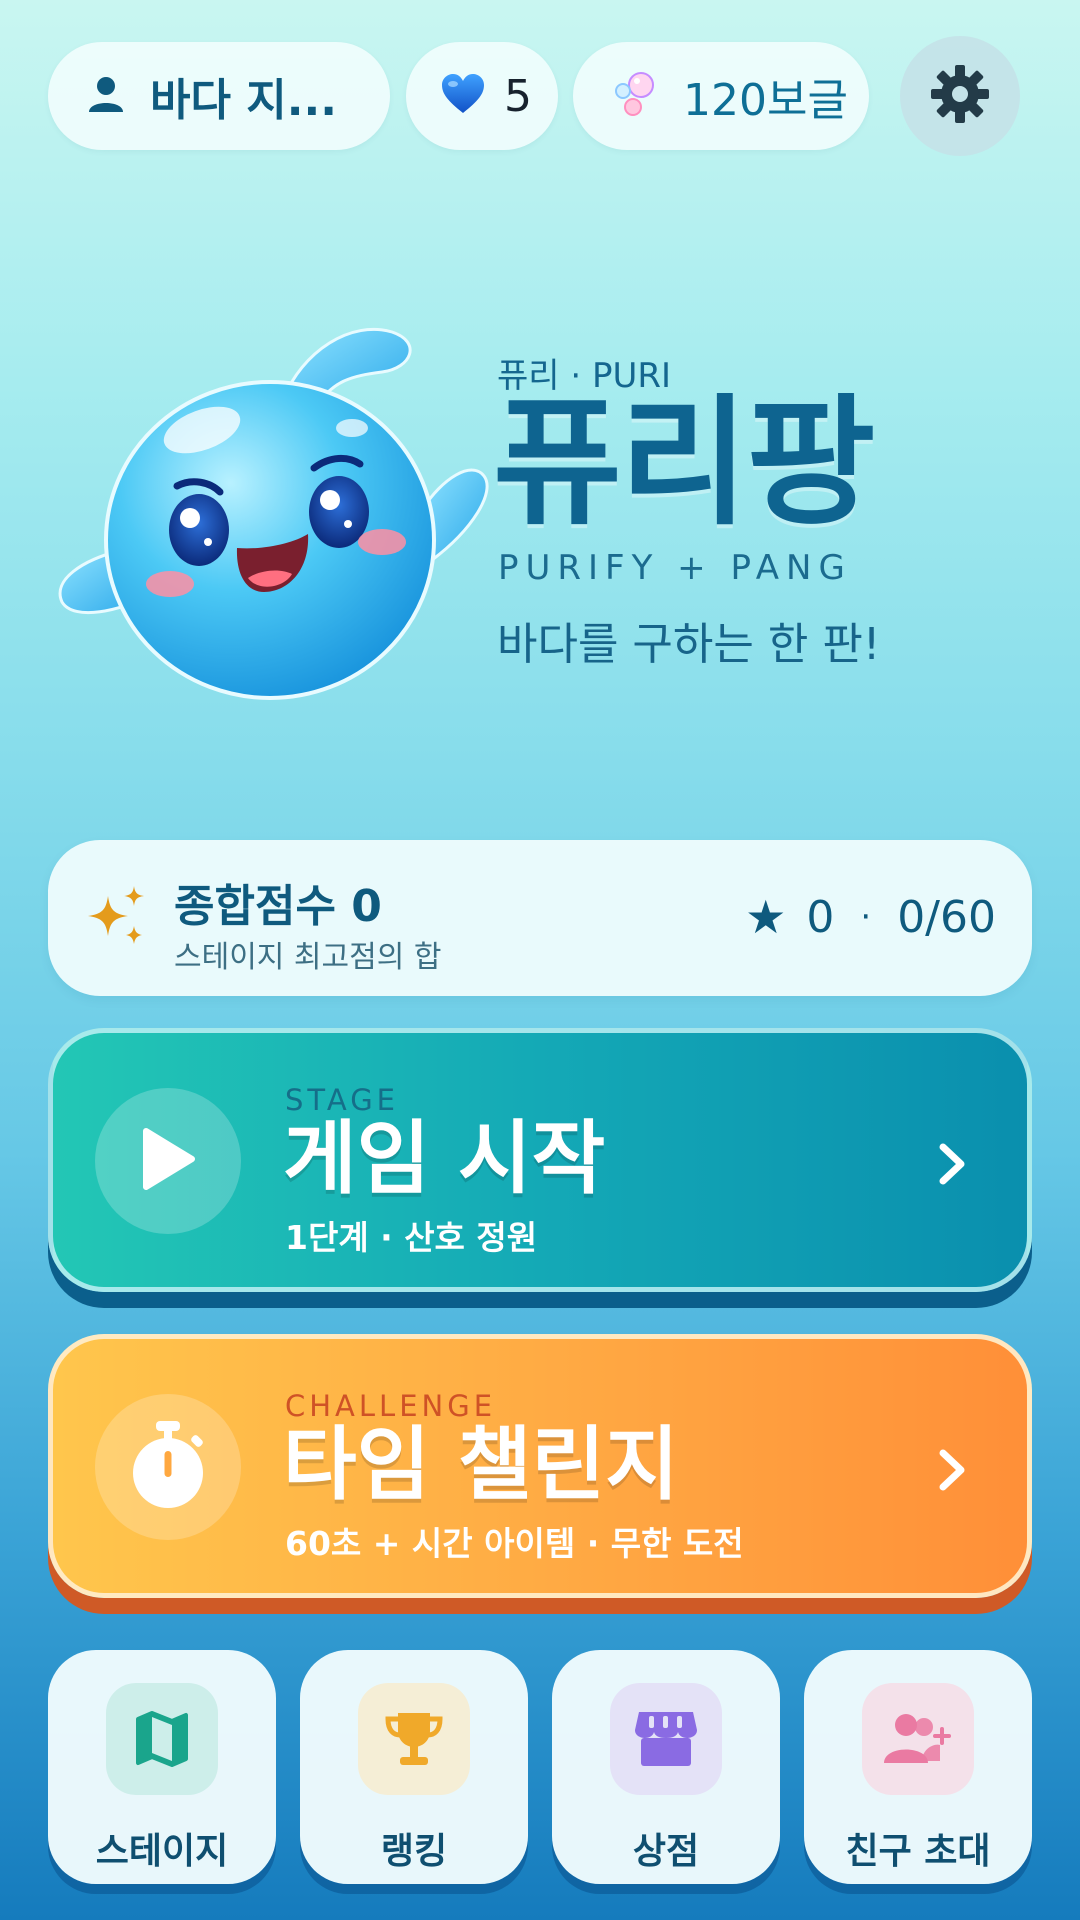 The width and height of the screenshot is (1080, 1920). I want to click on challenge-subtitle: 60초 + 시간 아이템 · 무한 도전, so click(514, 1543).